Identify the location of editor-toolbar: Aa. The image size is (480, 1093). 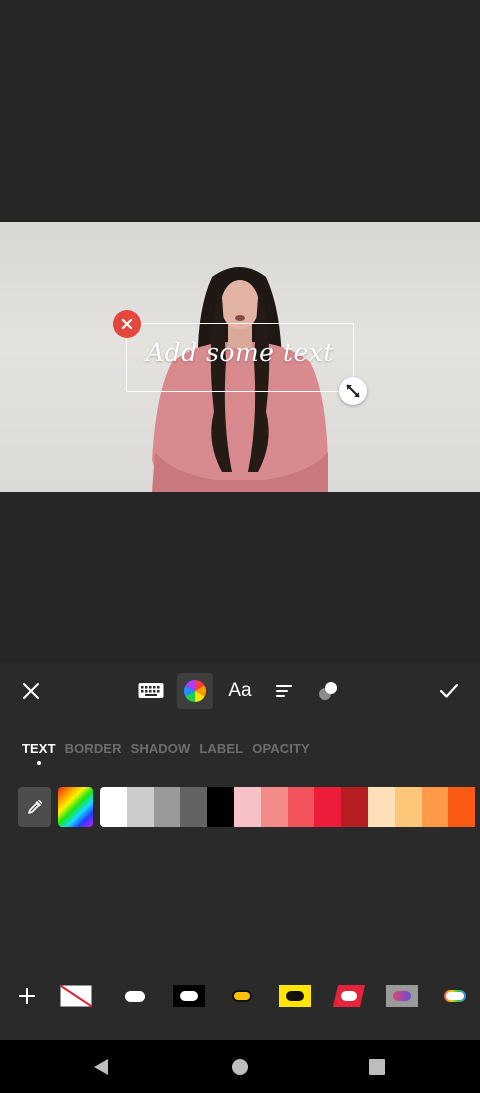
(240, 691).